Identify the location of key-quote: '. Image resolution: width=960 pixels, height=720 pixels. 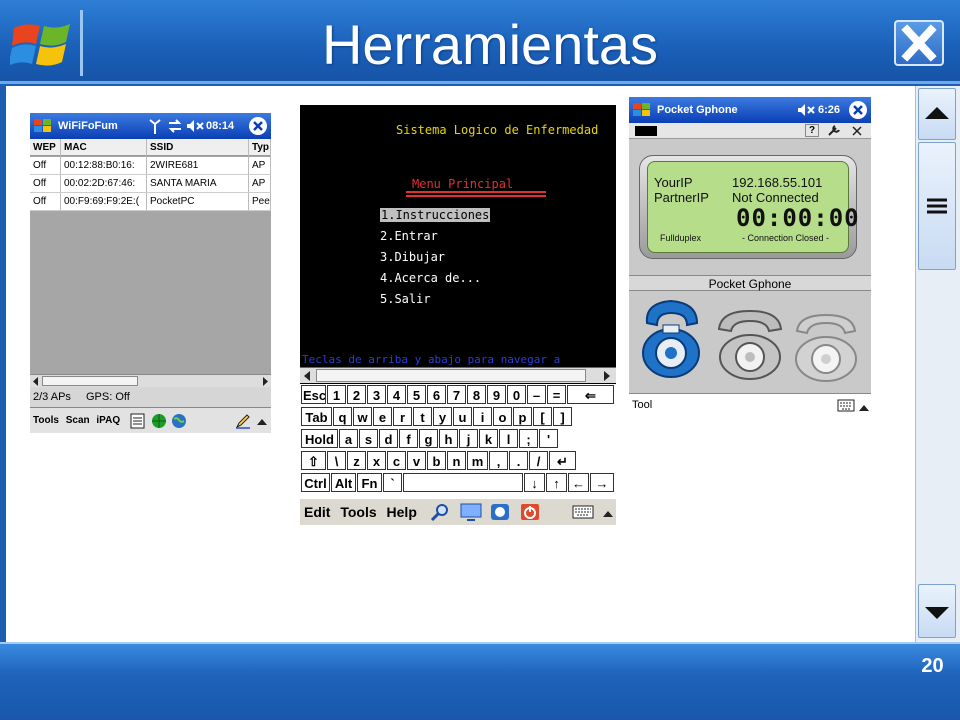
(548, 438).